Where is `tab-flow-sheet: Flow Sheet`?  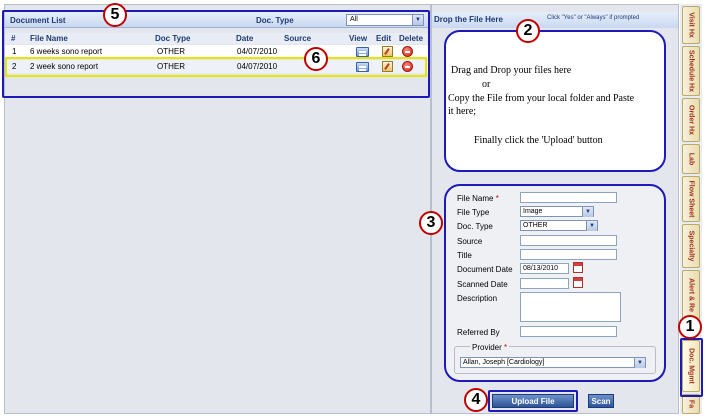
tab-flow-sheet: Flow Sheet is located at coordinates (691, 199).